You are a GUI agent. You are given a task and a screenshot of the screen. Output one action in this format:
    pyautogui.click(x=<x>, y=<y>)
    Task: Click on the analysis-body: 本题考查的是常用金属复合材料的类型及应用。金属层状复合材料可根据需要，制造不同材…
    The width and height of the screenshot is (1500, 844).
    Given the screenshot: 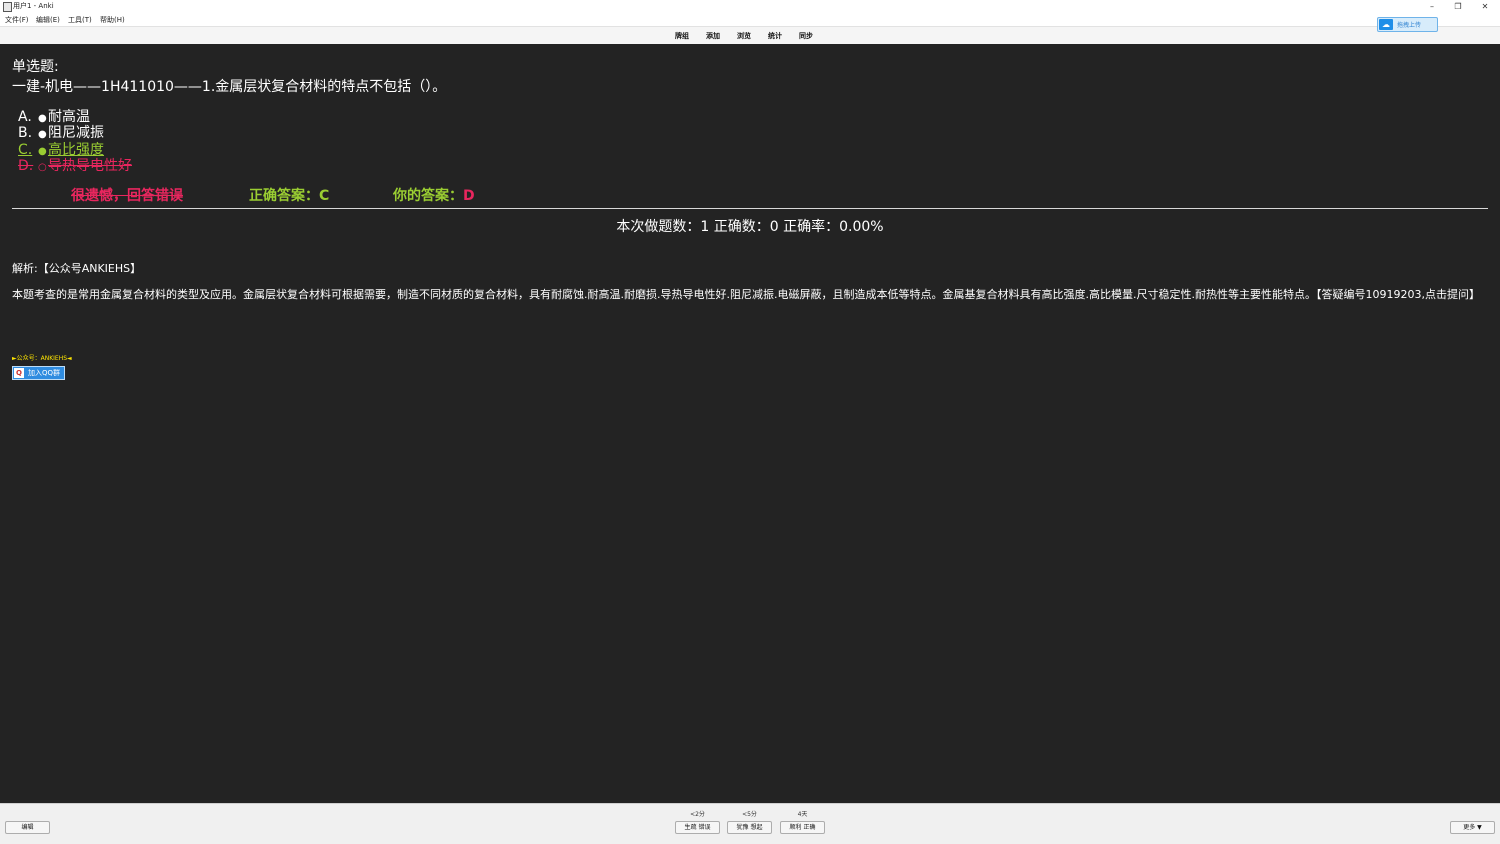 What is the action you would take?
    pyautogui.click(x=746, y=294)
    